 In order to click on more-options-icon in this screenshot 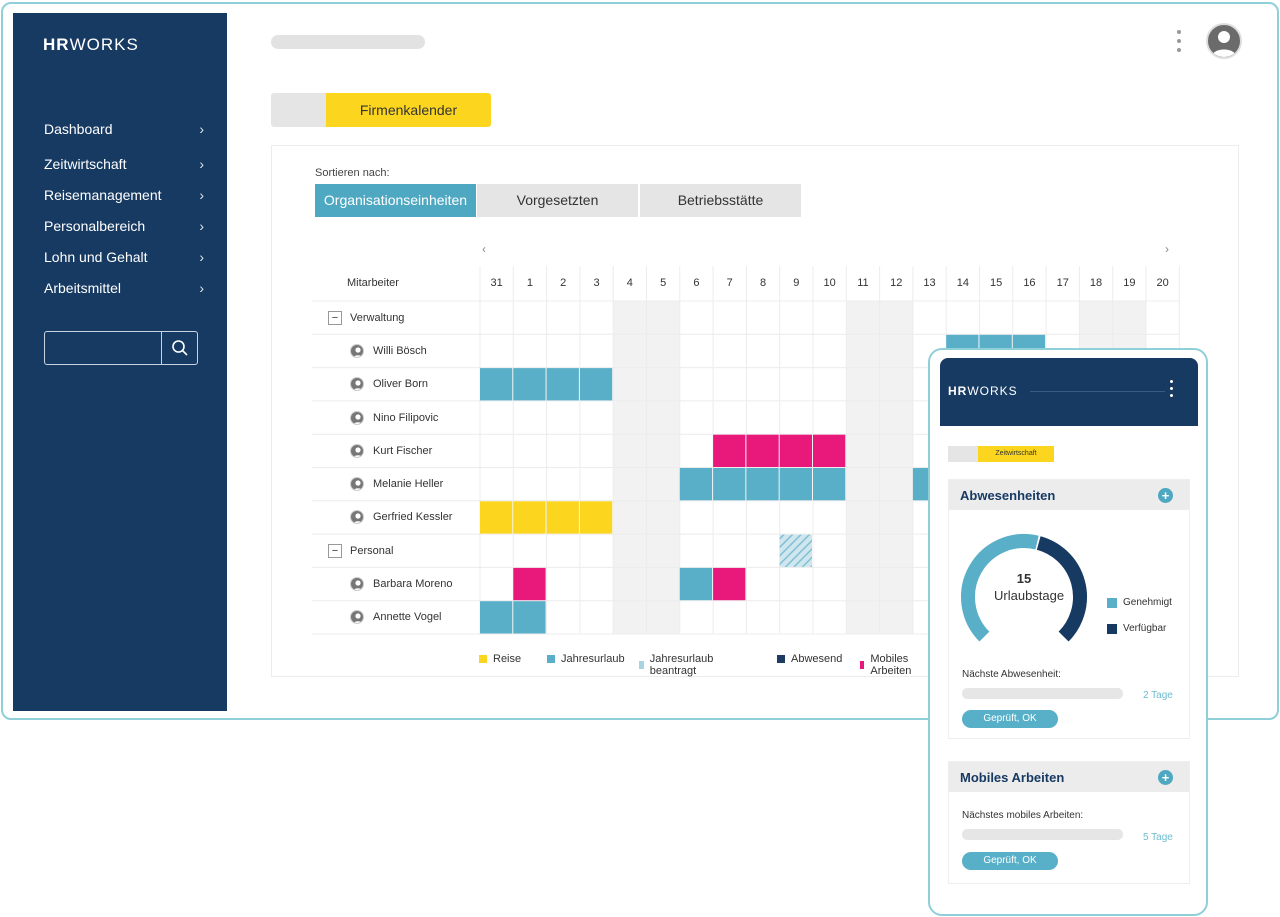, I will do `click(1180, 43)`.